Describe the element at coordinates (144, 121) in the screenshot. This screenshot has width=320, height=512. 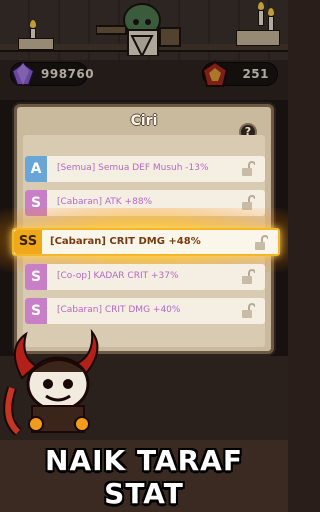
I see `panel-title: Ciri` at that location.